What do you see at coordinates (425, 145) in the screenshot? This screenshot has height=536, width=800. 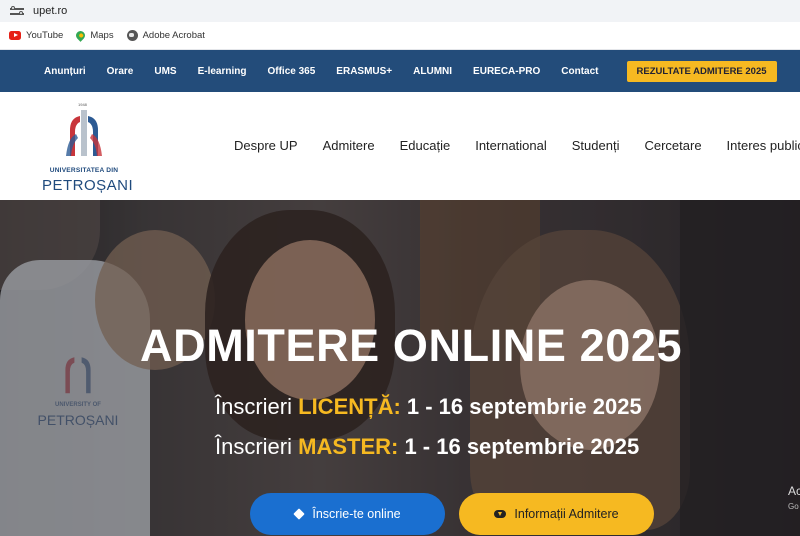 I see `mainnav-item-educatie: Educație` at bounding box center [425, 145].